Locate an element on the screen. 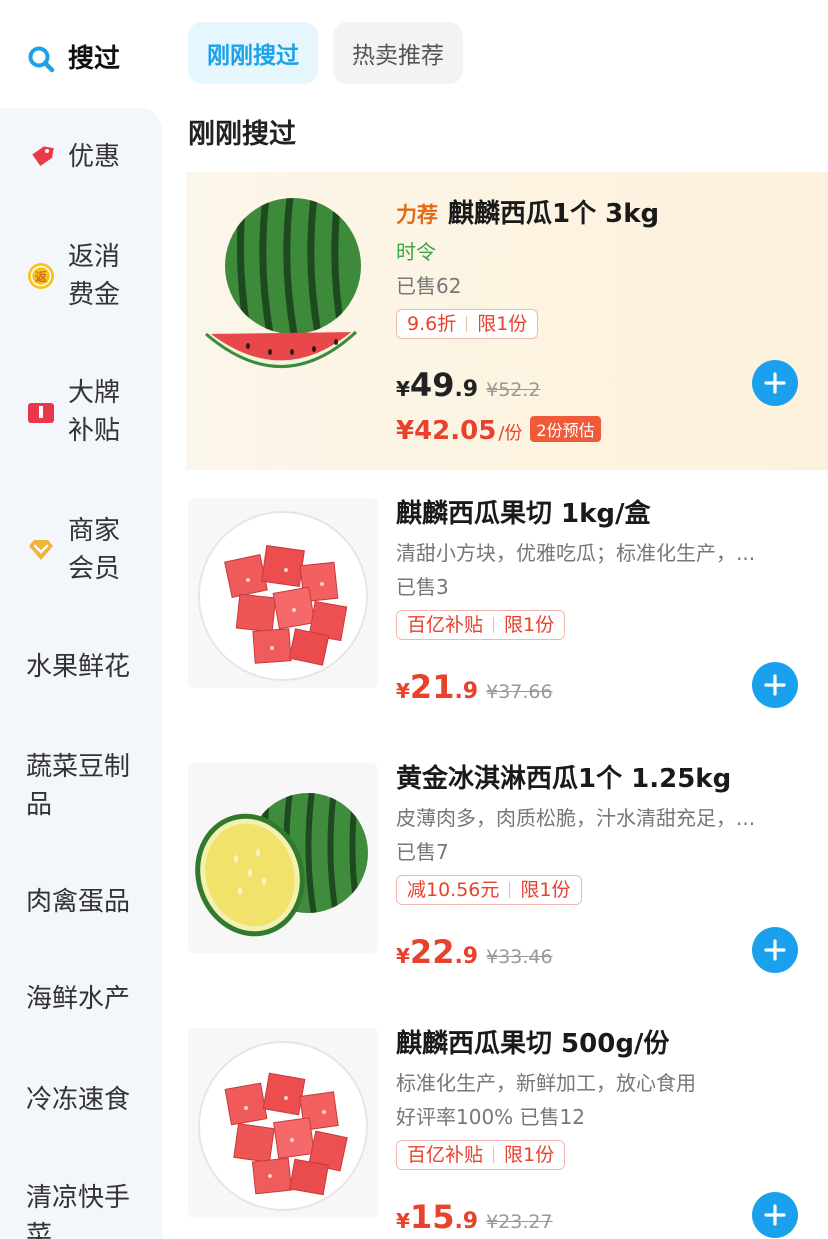  sidebar-item-label: 费金 is located at coordinates (94, 295).